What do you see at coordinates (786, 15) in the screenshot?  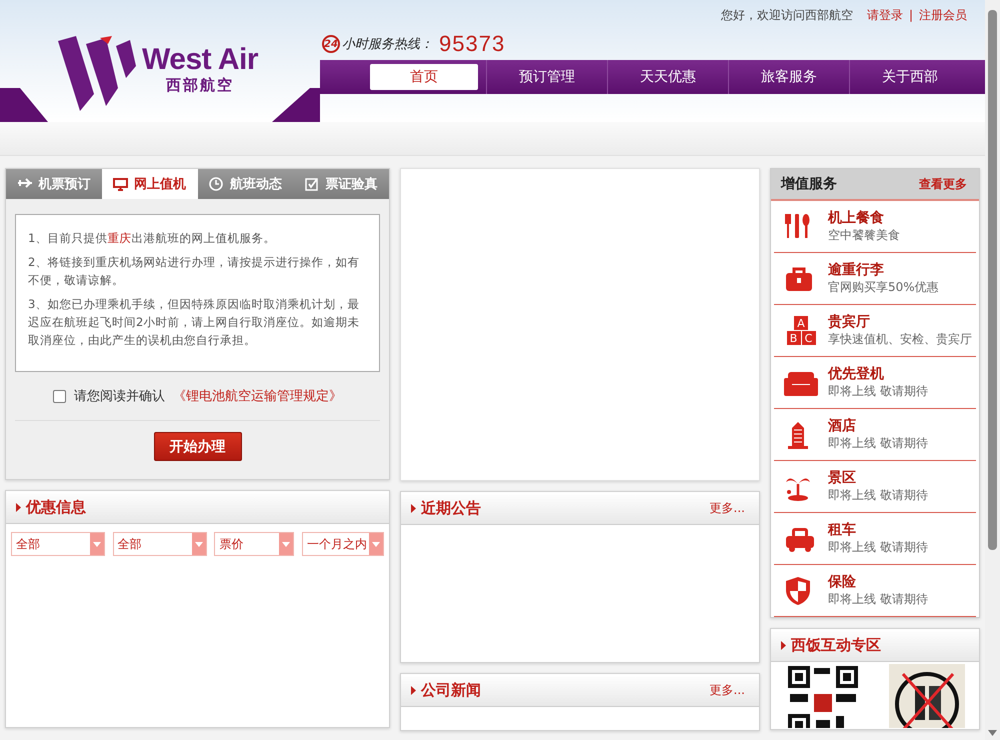 I see `greeting-text: 您好，欢迎访问西部航空` at bounding box center [786, 15].